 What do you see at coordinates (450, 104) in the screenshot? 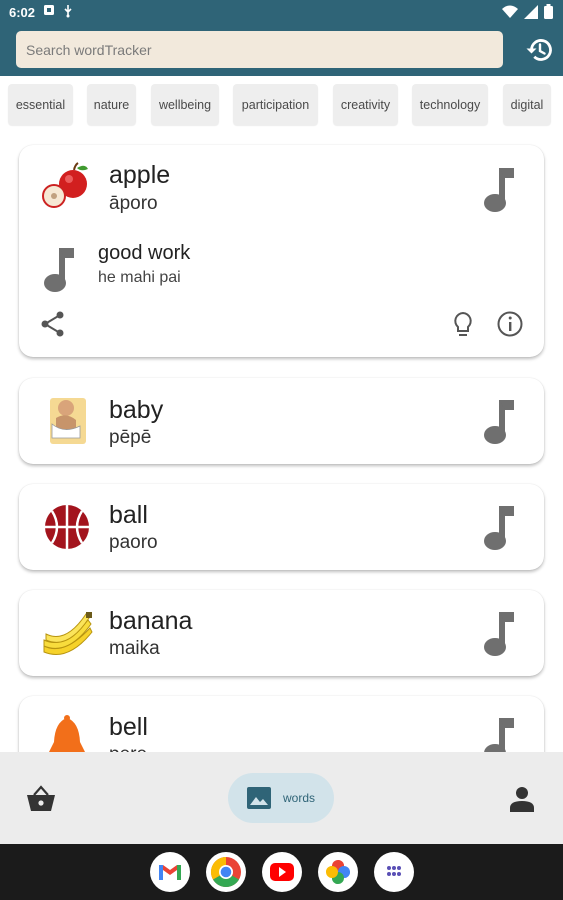
I see `chip-technology: technology` at bounding box center [450, 104].